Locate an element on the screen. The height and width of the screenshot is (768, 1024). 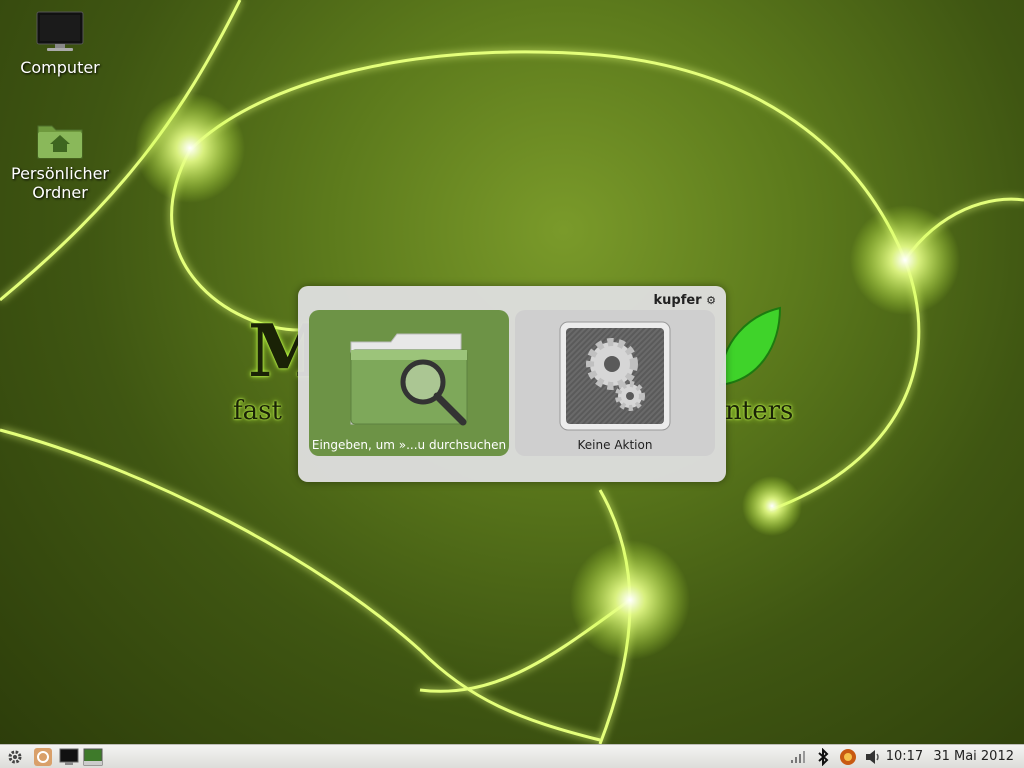
desktop-icon-home: Persönlicher Ordner is located at coordinates (60, 161).